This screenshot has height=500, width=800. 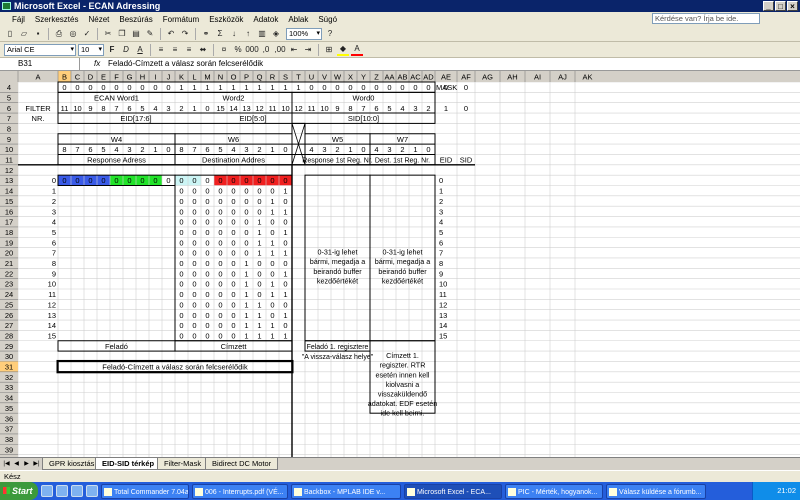 I want to click on quicklaunch-ie-icon, so click(x=47, y=491).